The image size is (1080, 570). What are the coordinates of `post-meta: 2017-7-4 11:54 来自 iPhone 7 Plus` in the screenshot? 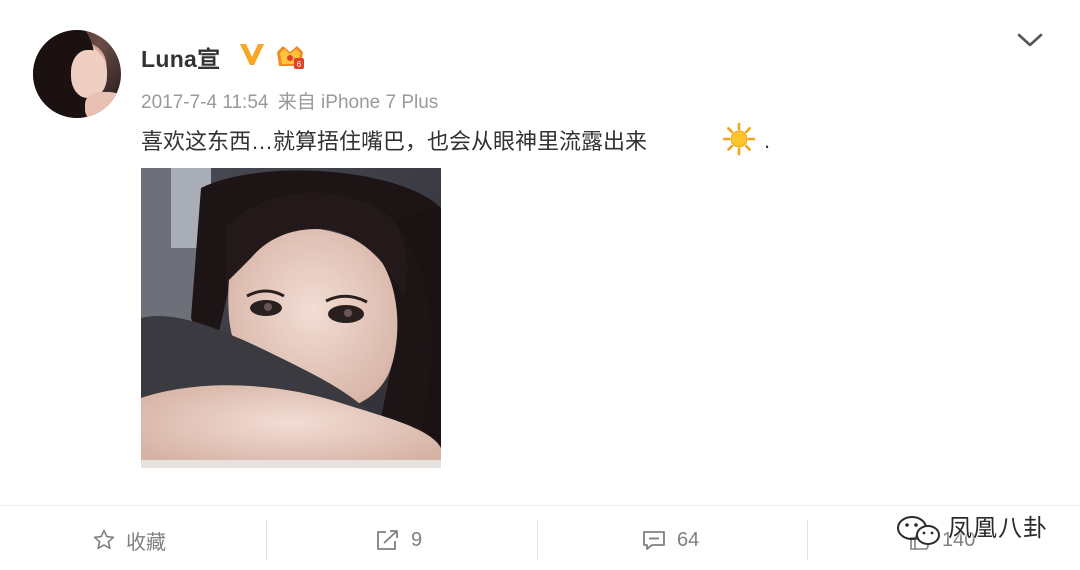 It's located at (291, 100).